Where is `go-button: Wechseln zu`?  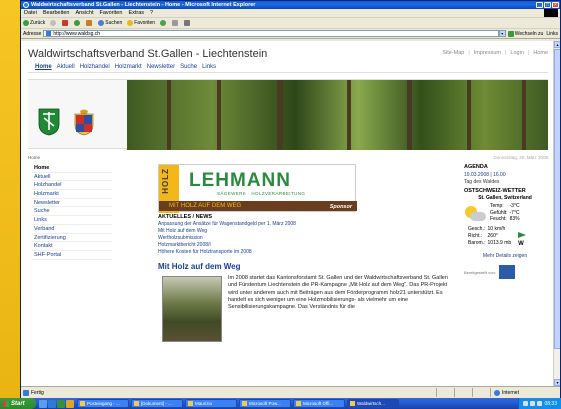
go-button: Wechseln zu is located at coordinates (525, 33).